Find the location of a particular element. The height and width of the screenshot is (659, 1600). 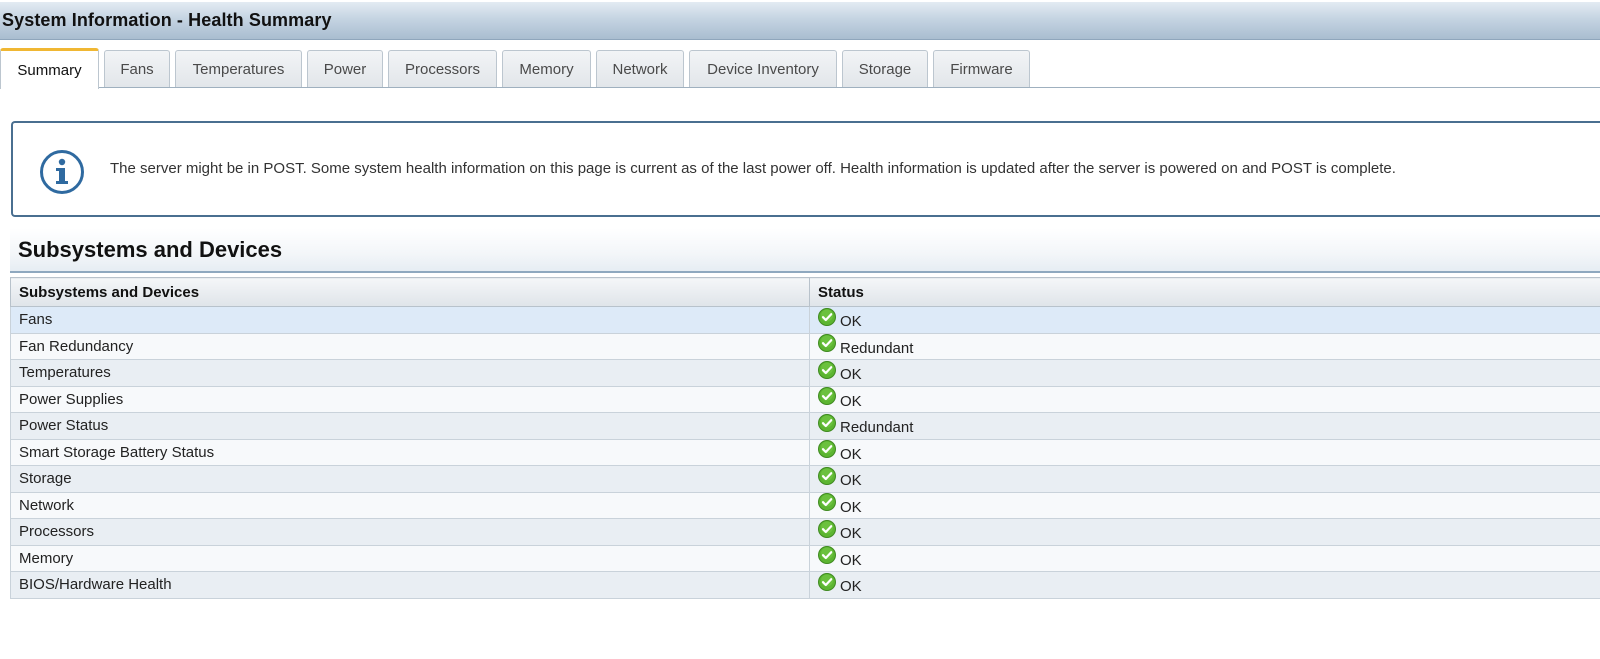

table-row: Fan Redundancy Redundant is located at coordinates (805, 346).